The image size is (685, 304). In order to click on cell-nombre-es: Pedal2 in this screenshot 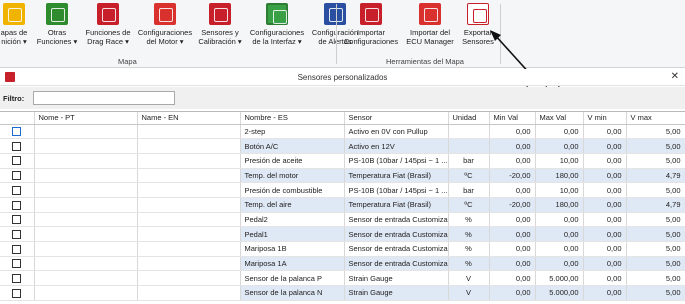, I will do `click(292, 220)`.